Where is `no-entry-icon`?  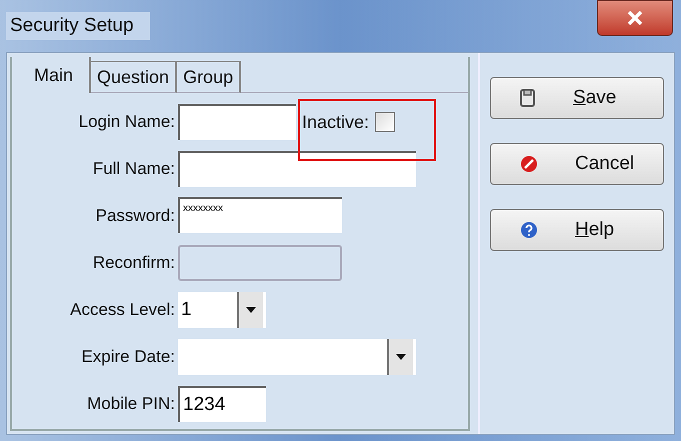
no-entry-icon is located at coordinates (529, 164).